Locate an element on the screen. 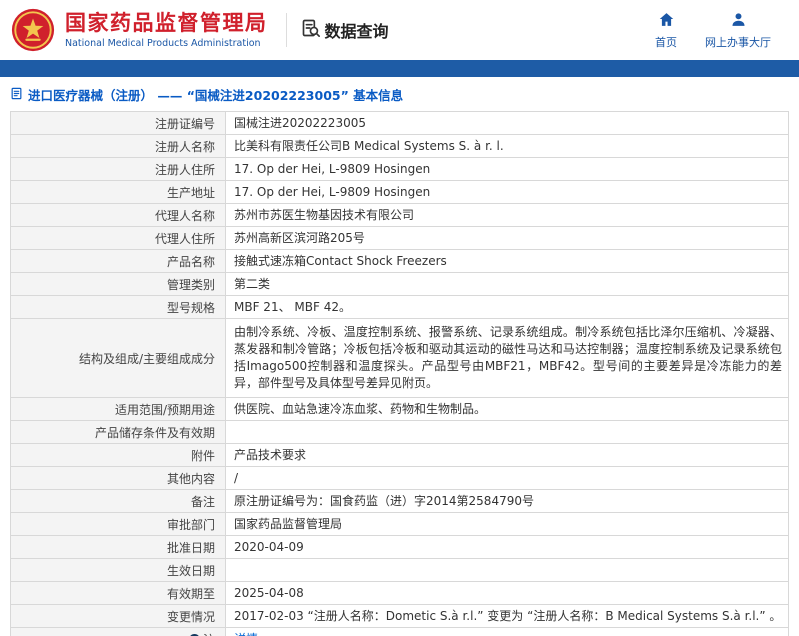 Image resolution: width=799 pixels, height=636 pixels. row-label-cell: 注 is located at coordinates (118, 631).